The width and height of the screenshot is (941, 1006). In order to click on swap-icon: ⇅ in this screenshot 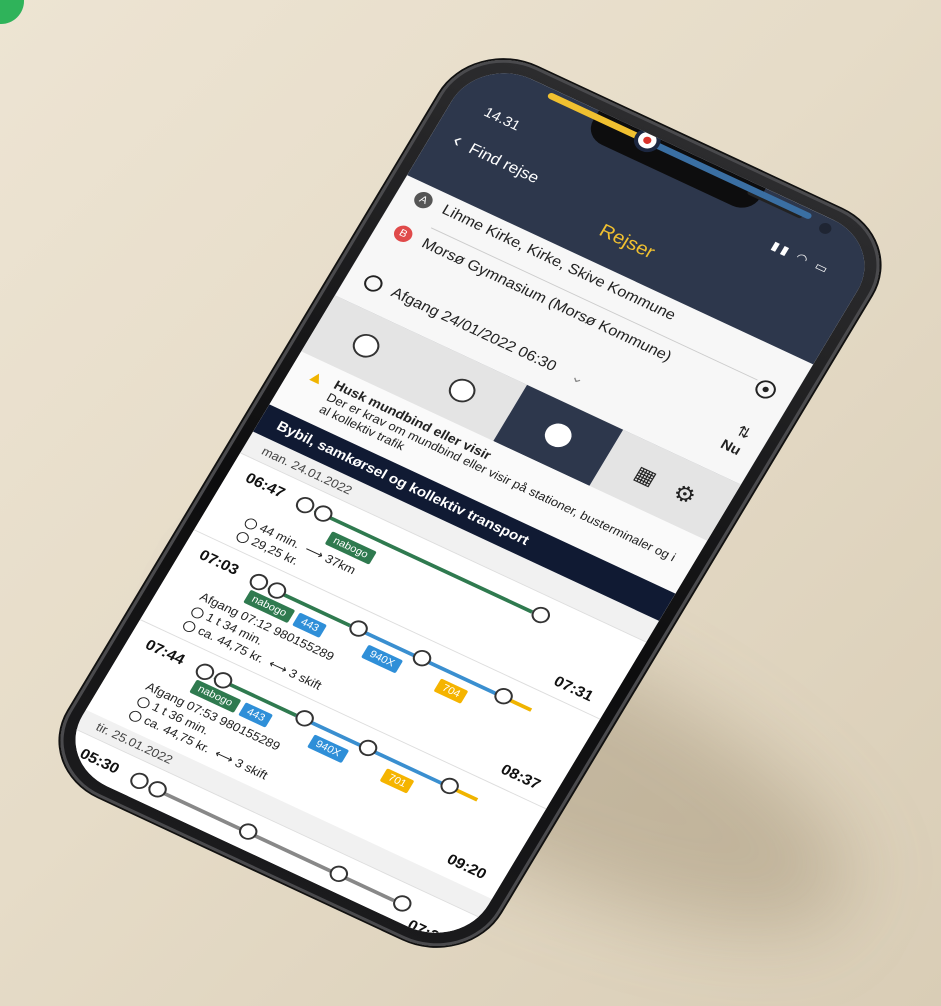, I will do `click(744, 433)`.